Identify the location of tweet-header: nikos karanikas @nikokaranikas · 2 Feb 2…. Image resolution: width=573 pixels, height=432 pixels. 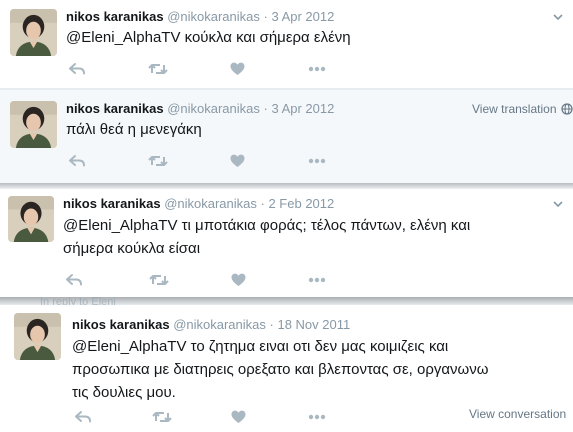
(198, 203).